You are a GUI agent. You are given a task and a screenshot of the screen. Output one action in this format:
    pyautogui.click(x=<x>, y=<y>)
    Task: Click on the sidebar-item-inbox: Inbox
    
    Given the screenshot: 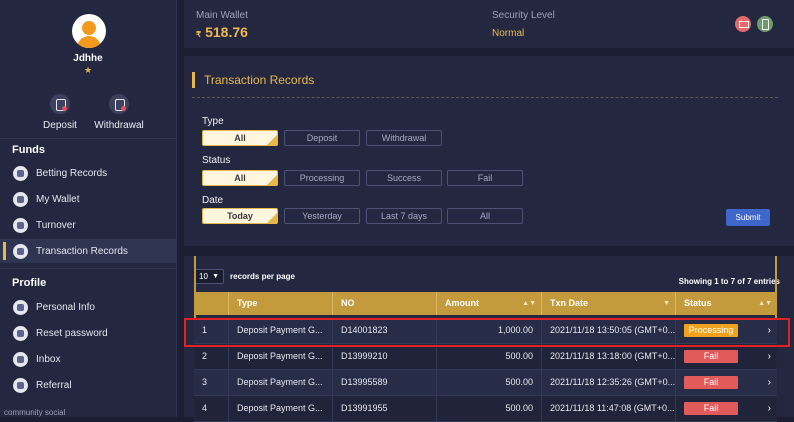 What is the action you would take?
    pyautogui.click(x=88, y=359)
    